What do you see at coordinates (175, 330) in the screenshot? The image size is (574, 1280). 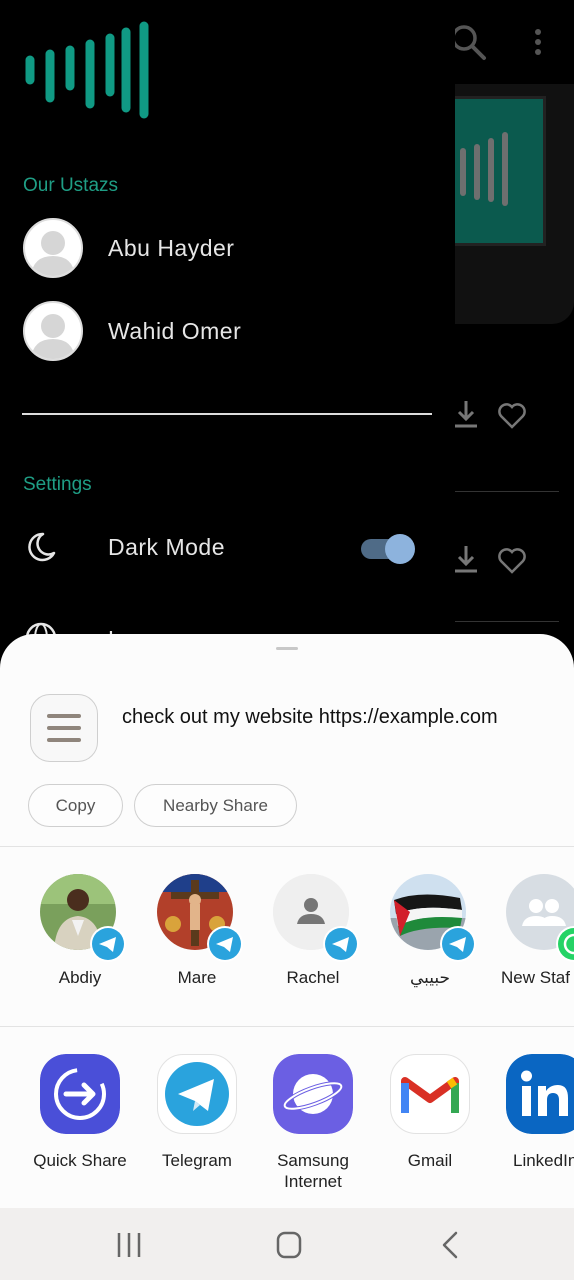 I see `ustaz-name: Wahid Omer` at bounding box center [175, 330].